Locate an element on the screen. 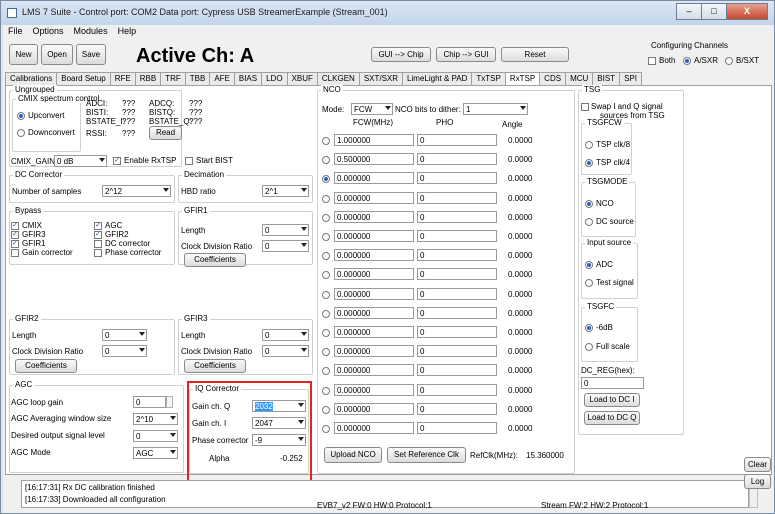 The image size is (775, 514). menu-options: Options is located at coordinates (48, 32).